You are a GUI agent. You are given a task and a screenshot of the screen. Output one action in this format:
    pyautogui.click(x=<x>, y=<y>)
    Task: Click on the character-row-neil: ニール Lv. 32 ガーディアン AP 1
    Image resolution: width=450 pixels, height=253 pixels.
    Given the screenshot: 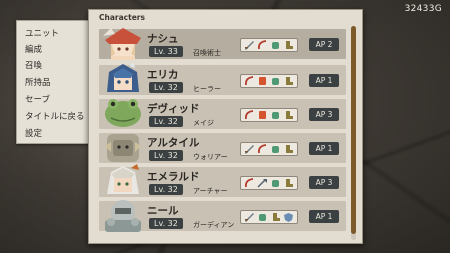 What is the action you would take?
    pyautogui.click(x=222, y=216)
    